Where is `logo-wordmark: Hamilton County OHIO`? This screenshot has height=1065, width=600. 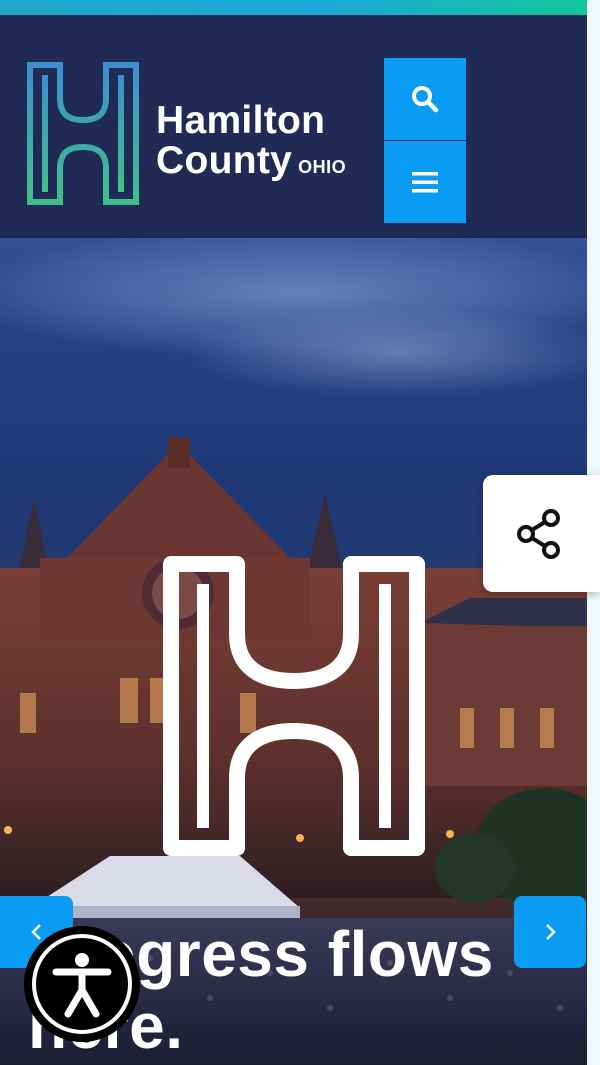 logo-wordmark: Hamilton County OHIO is located at coordinates (251, 144).